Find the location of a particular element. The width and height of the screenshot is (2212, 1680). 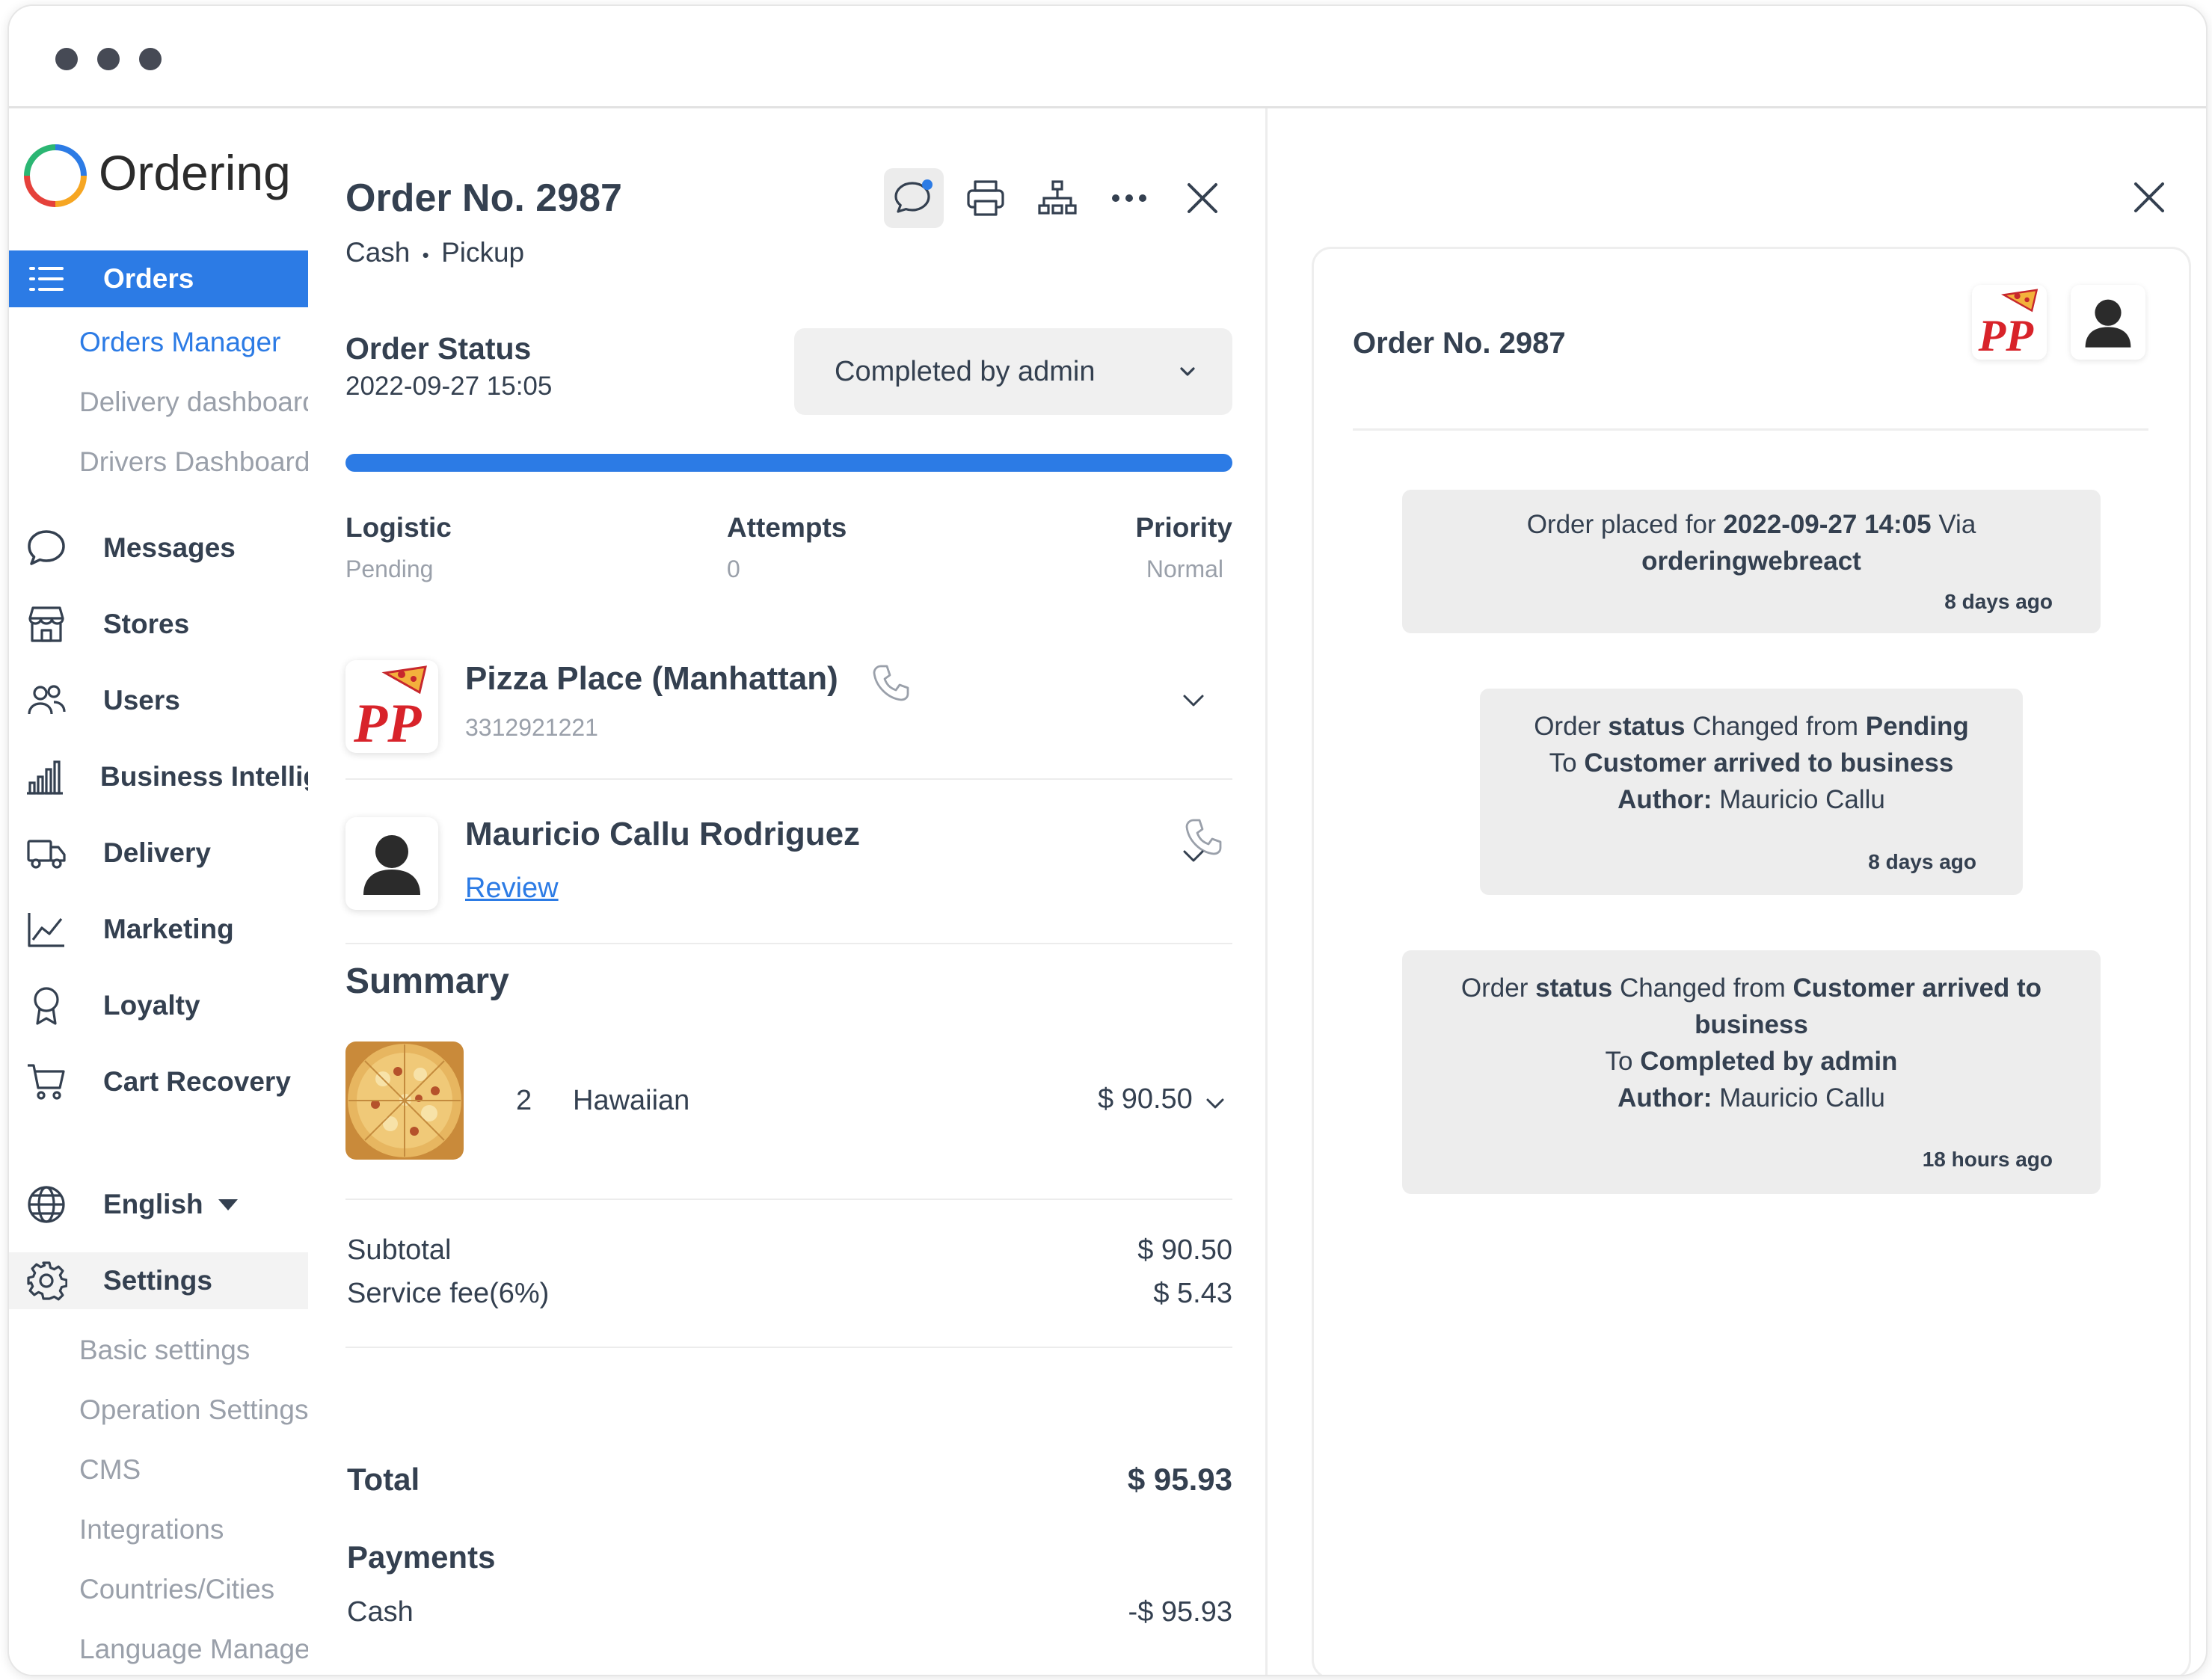

total-value: $ 95.93 is located at coordinates (1179, 1479).